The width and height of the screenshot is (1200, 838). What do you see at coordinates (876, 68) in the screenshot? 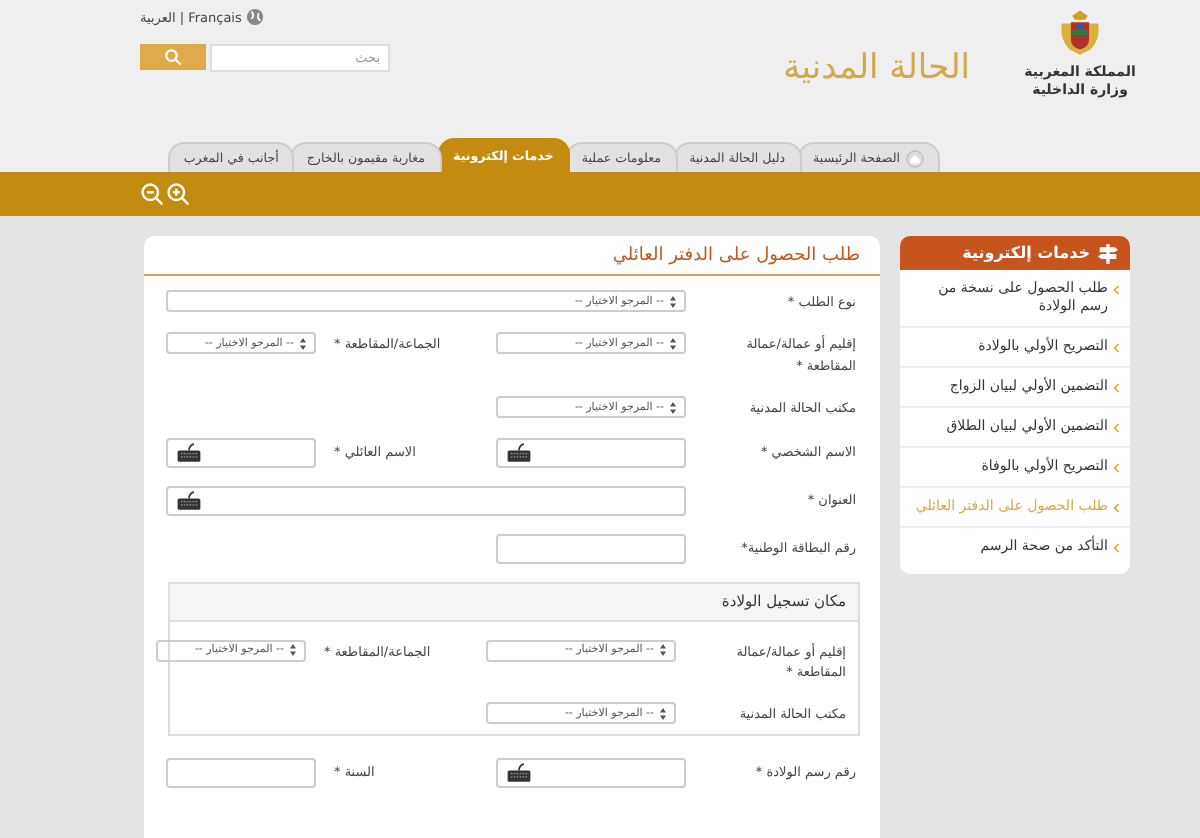
I see `site-title: الحالة المدنية` at bounding box center [876, 68].